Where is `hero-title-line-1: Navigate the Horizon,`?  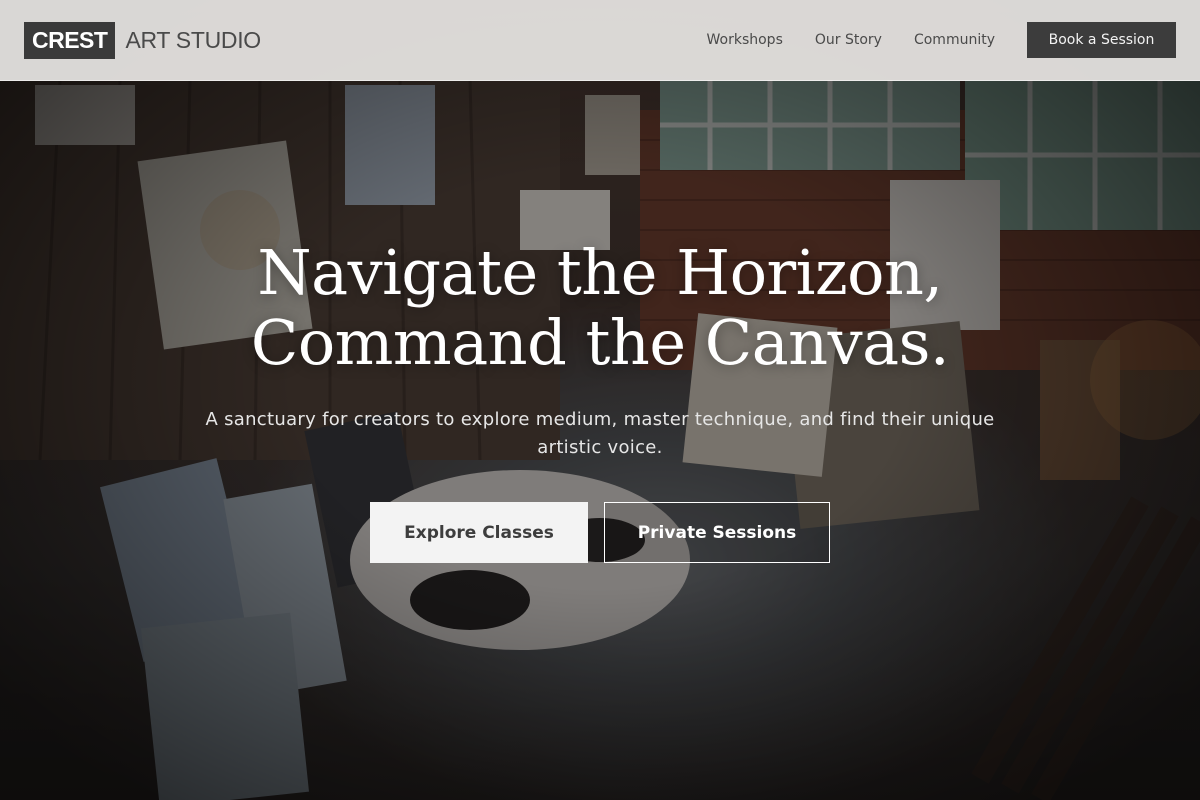
hero-title-line-1: Navigate the Horizon, is located at coordinates (600, 272).